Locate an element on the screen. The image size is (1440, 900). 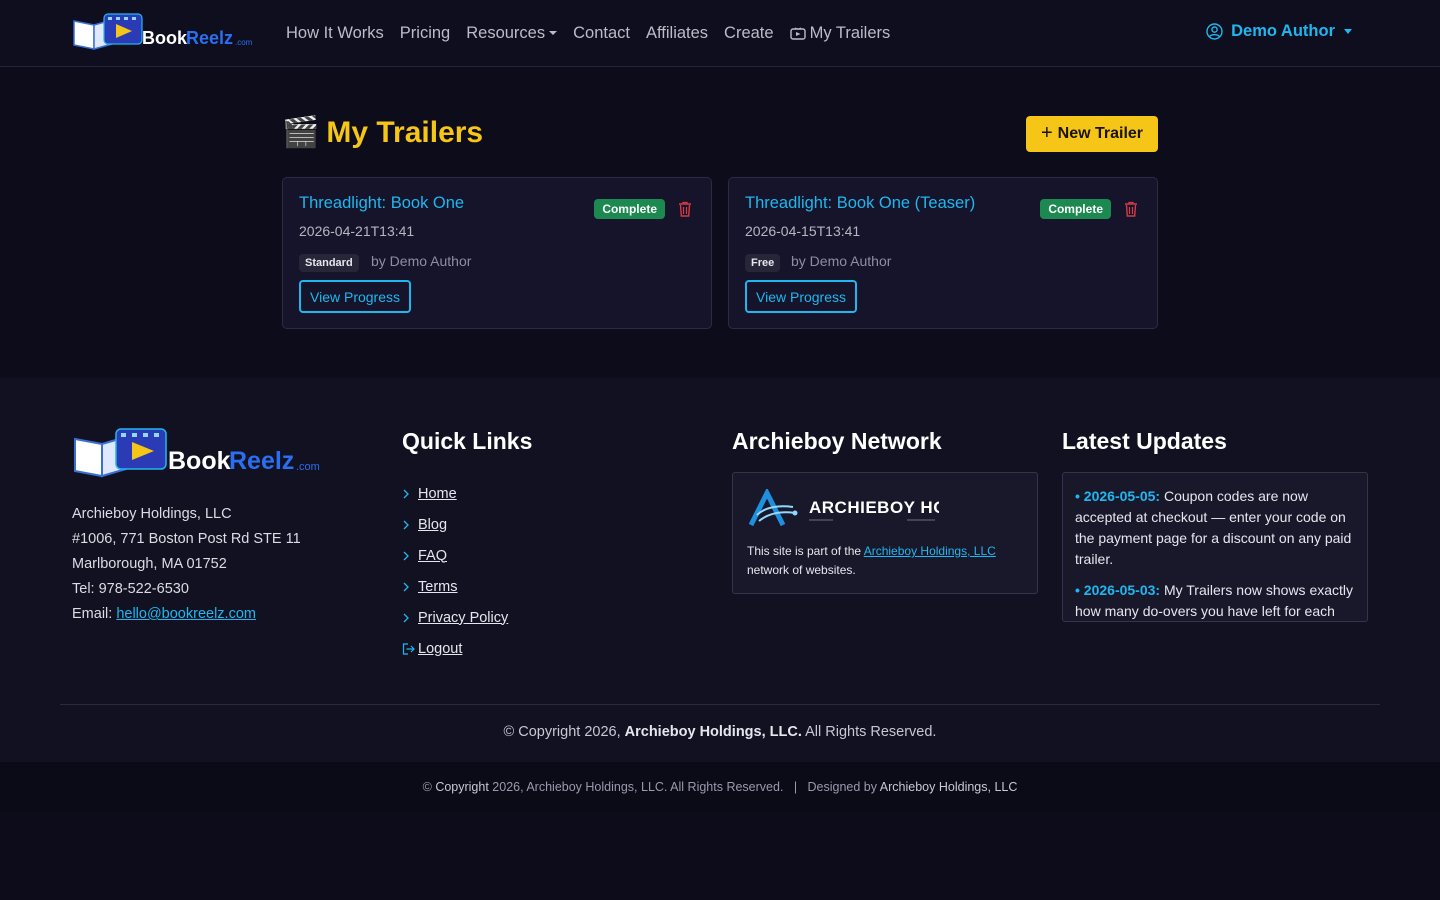
quick-link-label: Terms is located at coordinates (438, 586).